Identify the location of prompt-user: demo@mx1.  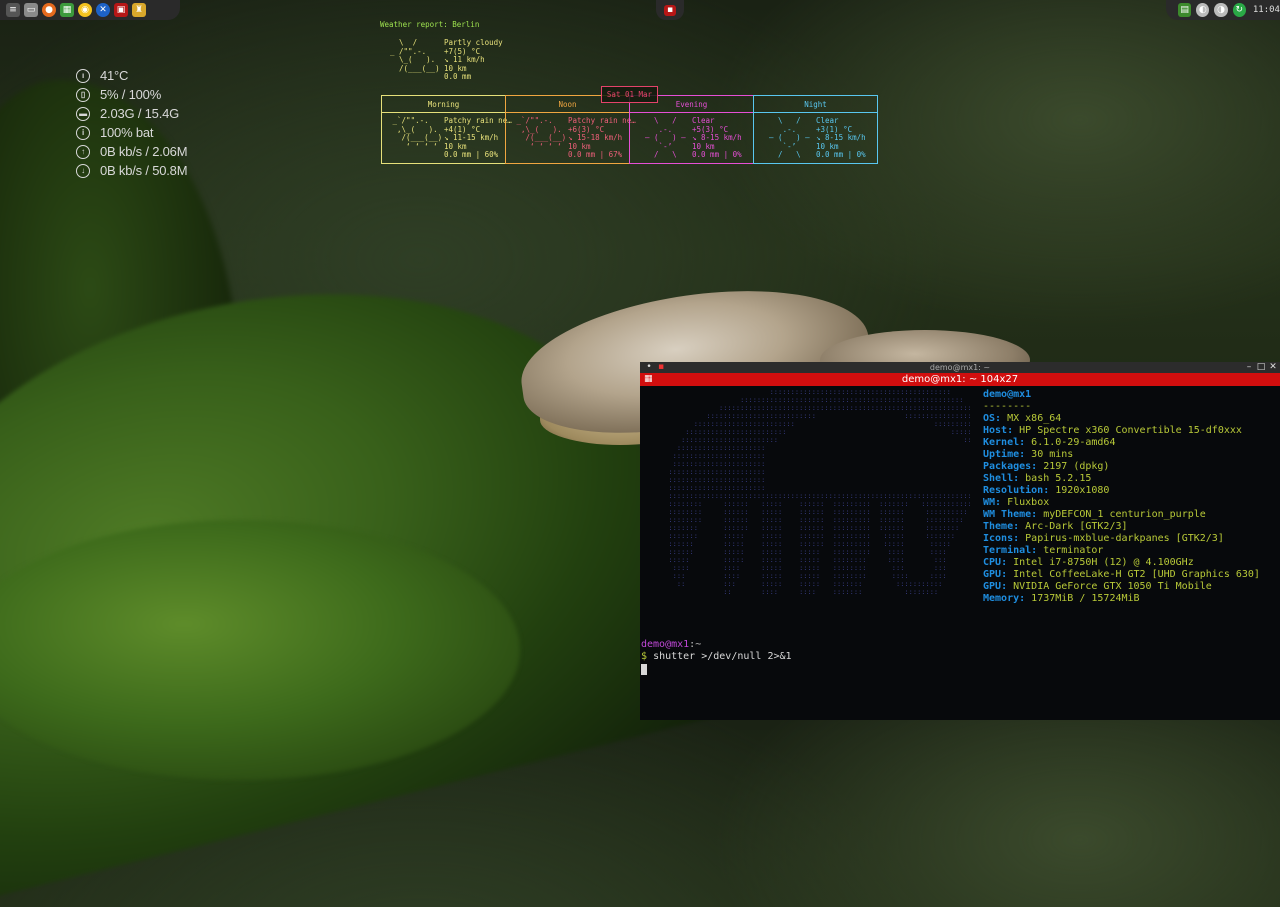
(665, 644).